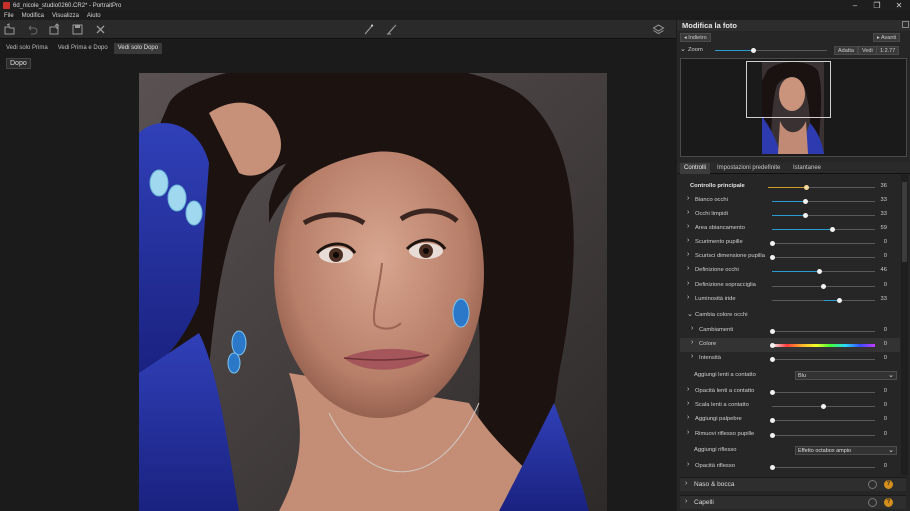  What do you see at coordinates (9, 29) in the screenshot?
I see `open-icon` at bounding box center [9, 29].